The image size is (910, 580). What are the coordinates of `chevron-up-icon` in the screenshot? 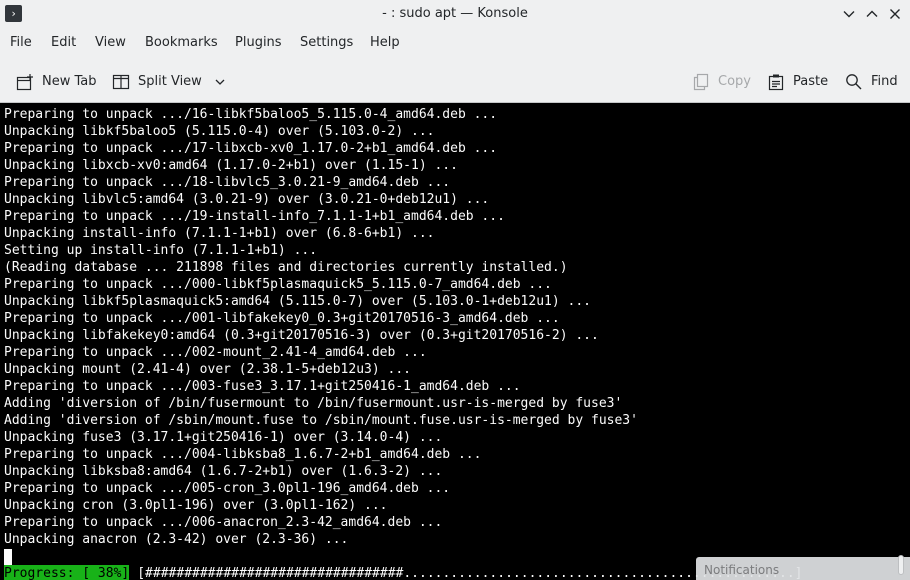 It's located at (872, 13).